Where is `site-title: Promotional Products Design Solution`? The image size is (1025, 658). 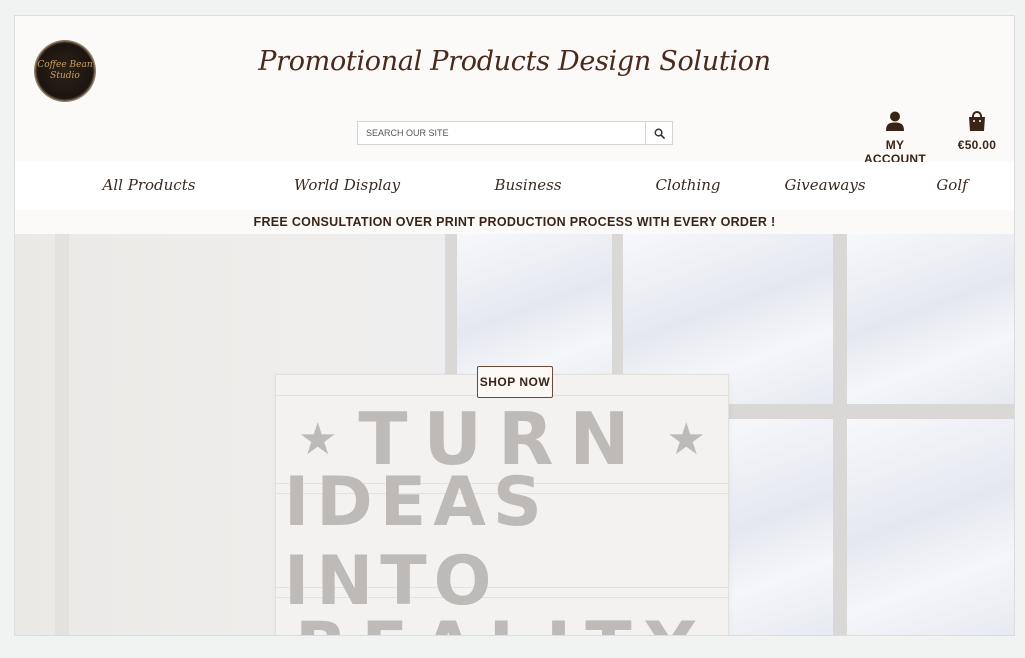
site-title: Promotional Products Design Solution is located at coordinates (514, 61).